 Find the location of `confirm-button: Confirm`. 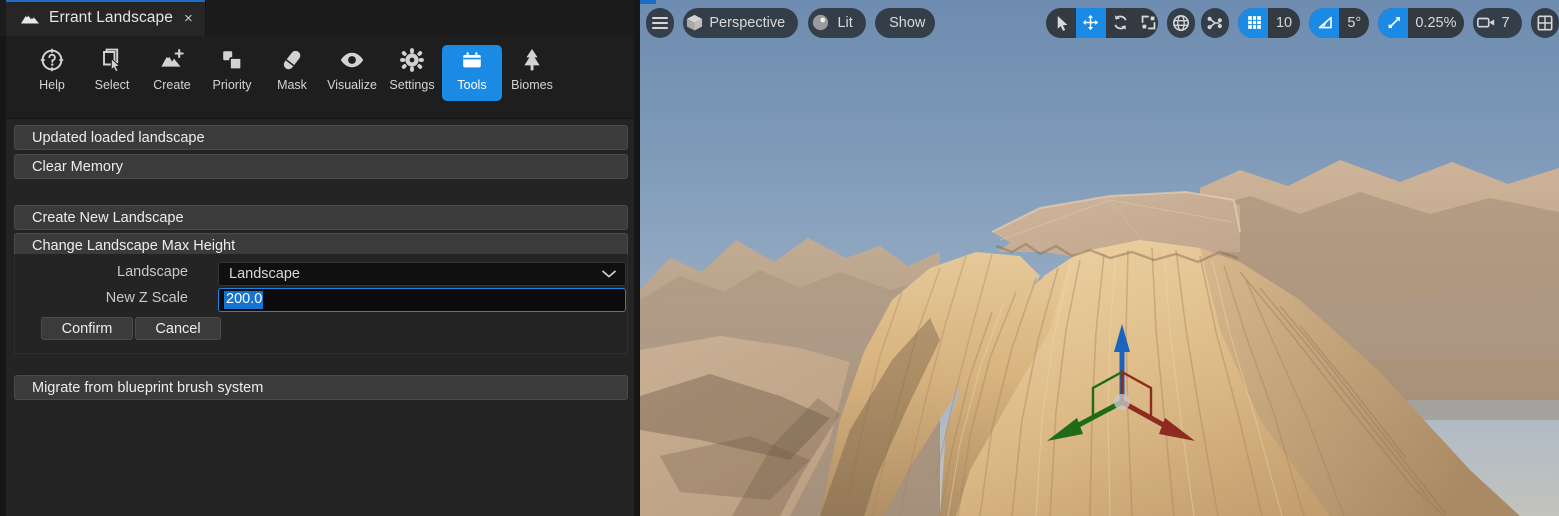

confirm-button: Confirm is located at coordinates (87, 328).